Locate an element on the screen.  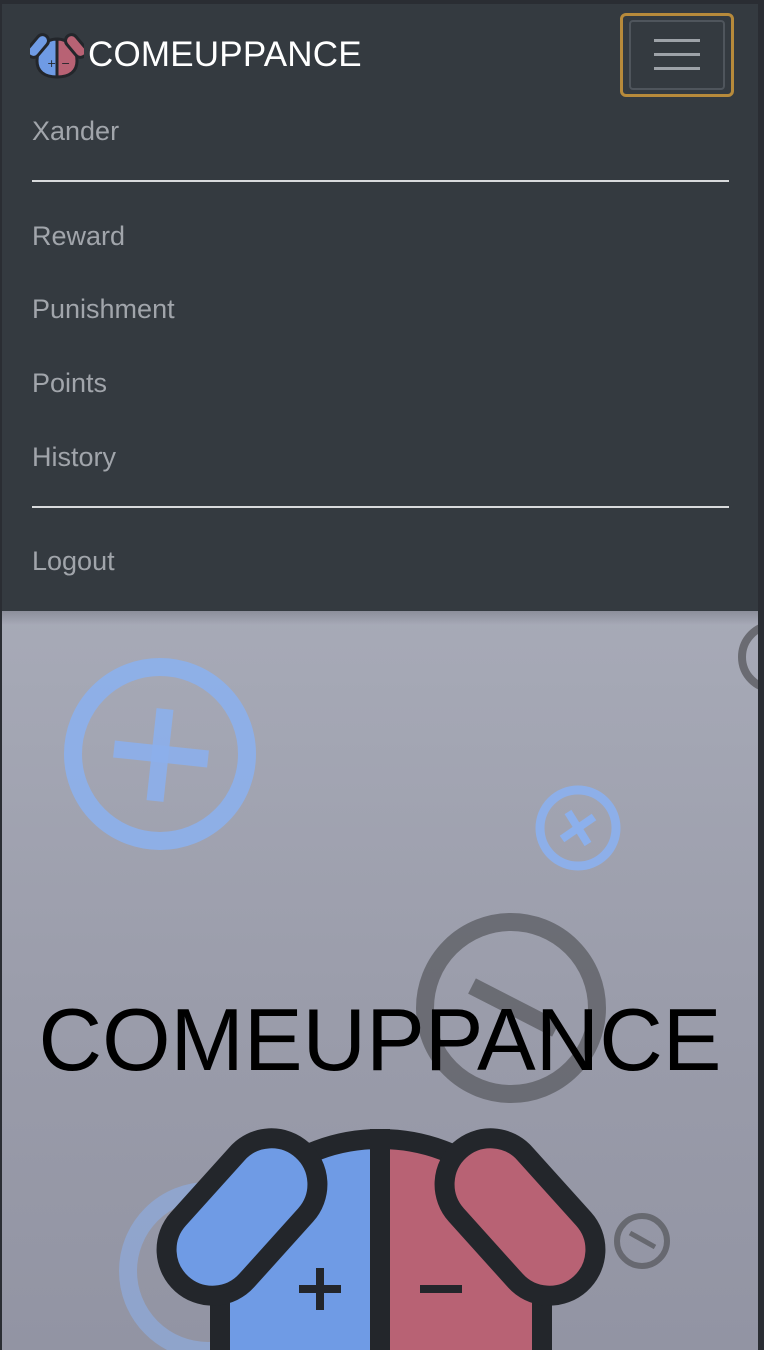
navbar-toggle-button is located at coordinates (677, 55).